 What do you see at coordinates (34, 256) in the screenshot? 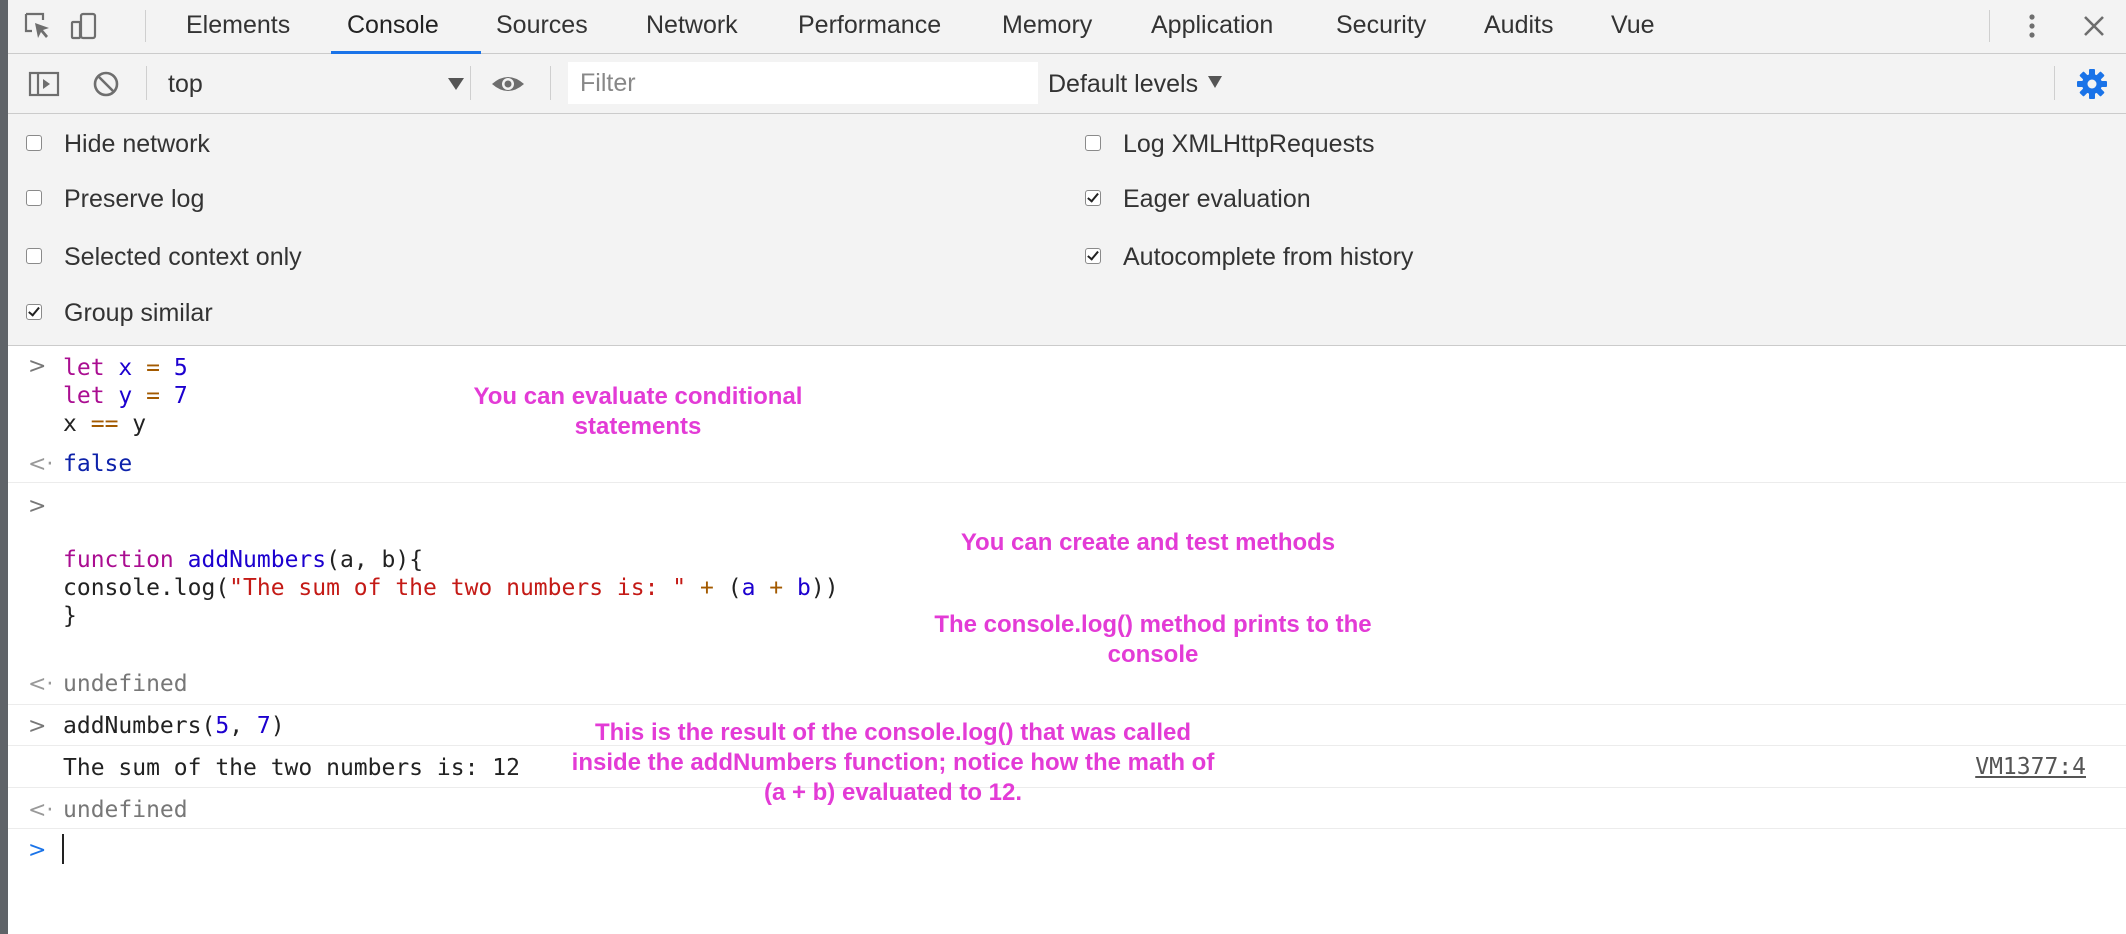
I see `selected-context-checkbox` at bounding box center [34, 256].